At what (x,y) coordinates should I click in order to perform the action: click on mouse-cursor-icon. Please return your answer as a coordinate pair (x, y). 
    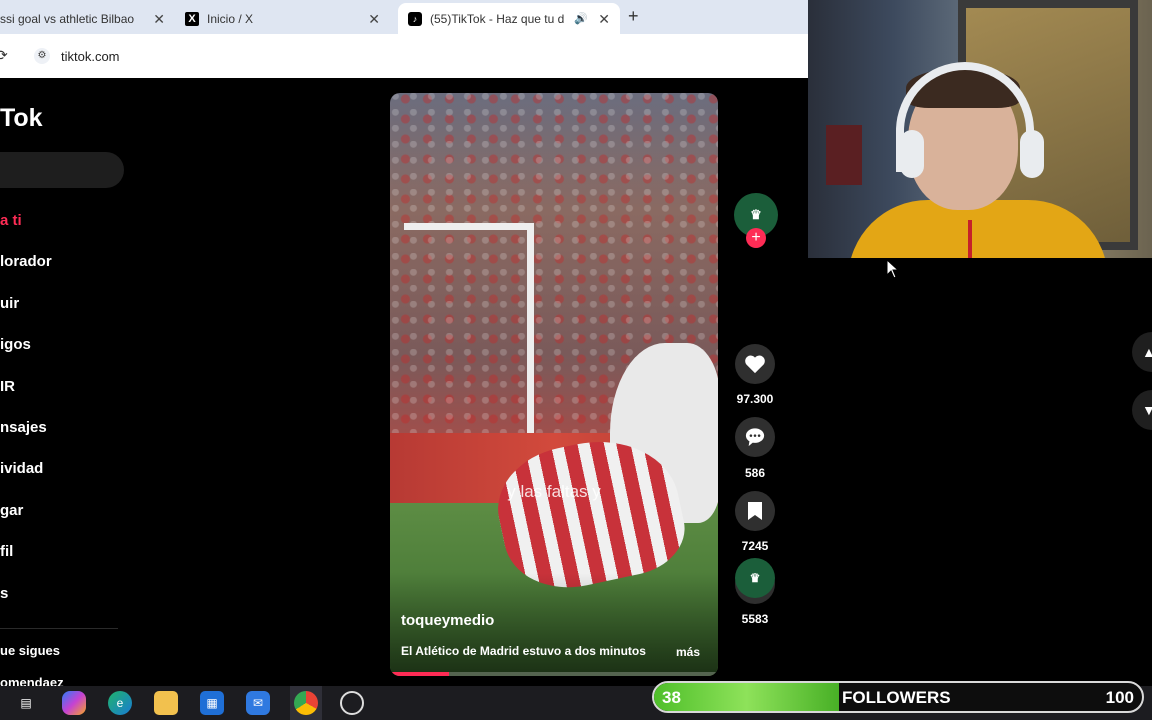
    Looking at the image, I should click on (893, 269).